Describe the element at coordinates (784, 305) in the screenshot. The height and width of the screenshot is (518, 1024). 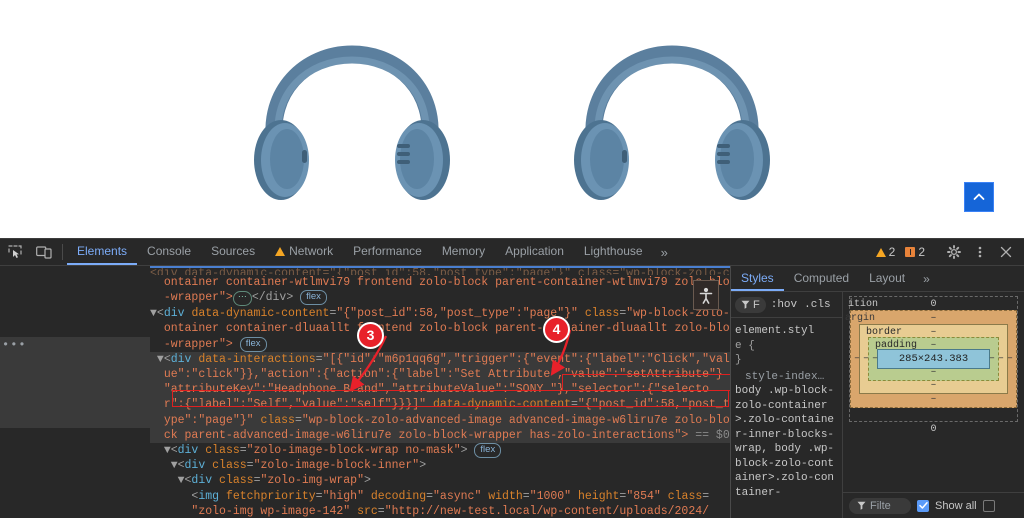
I see `hover-state-button: :hov` at that location.